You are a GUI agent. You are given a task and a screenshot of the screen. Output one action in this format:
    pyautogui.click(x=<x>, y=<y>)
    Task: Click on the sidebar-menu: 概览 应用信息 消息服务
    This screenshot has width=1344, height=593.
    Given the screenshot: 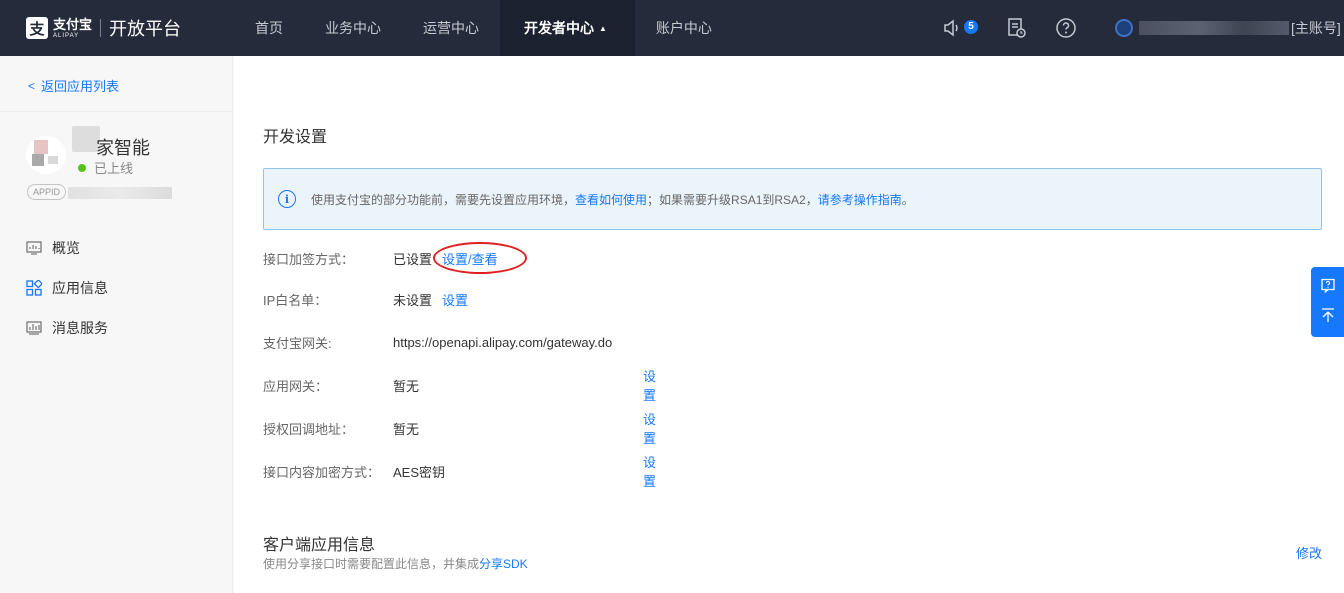 What is the action you would take?
    pyautogui.click(x=116, y=288)
    